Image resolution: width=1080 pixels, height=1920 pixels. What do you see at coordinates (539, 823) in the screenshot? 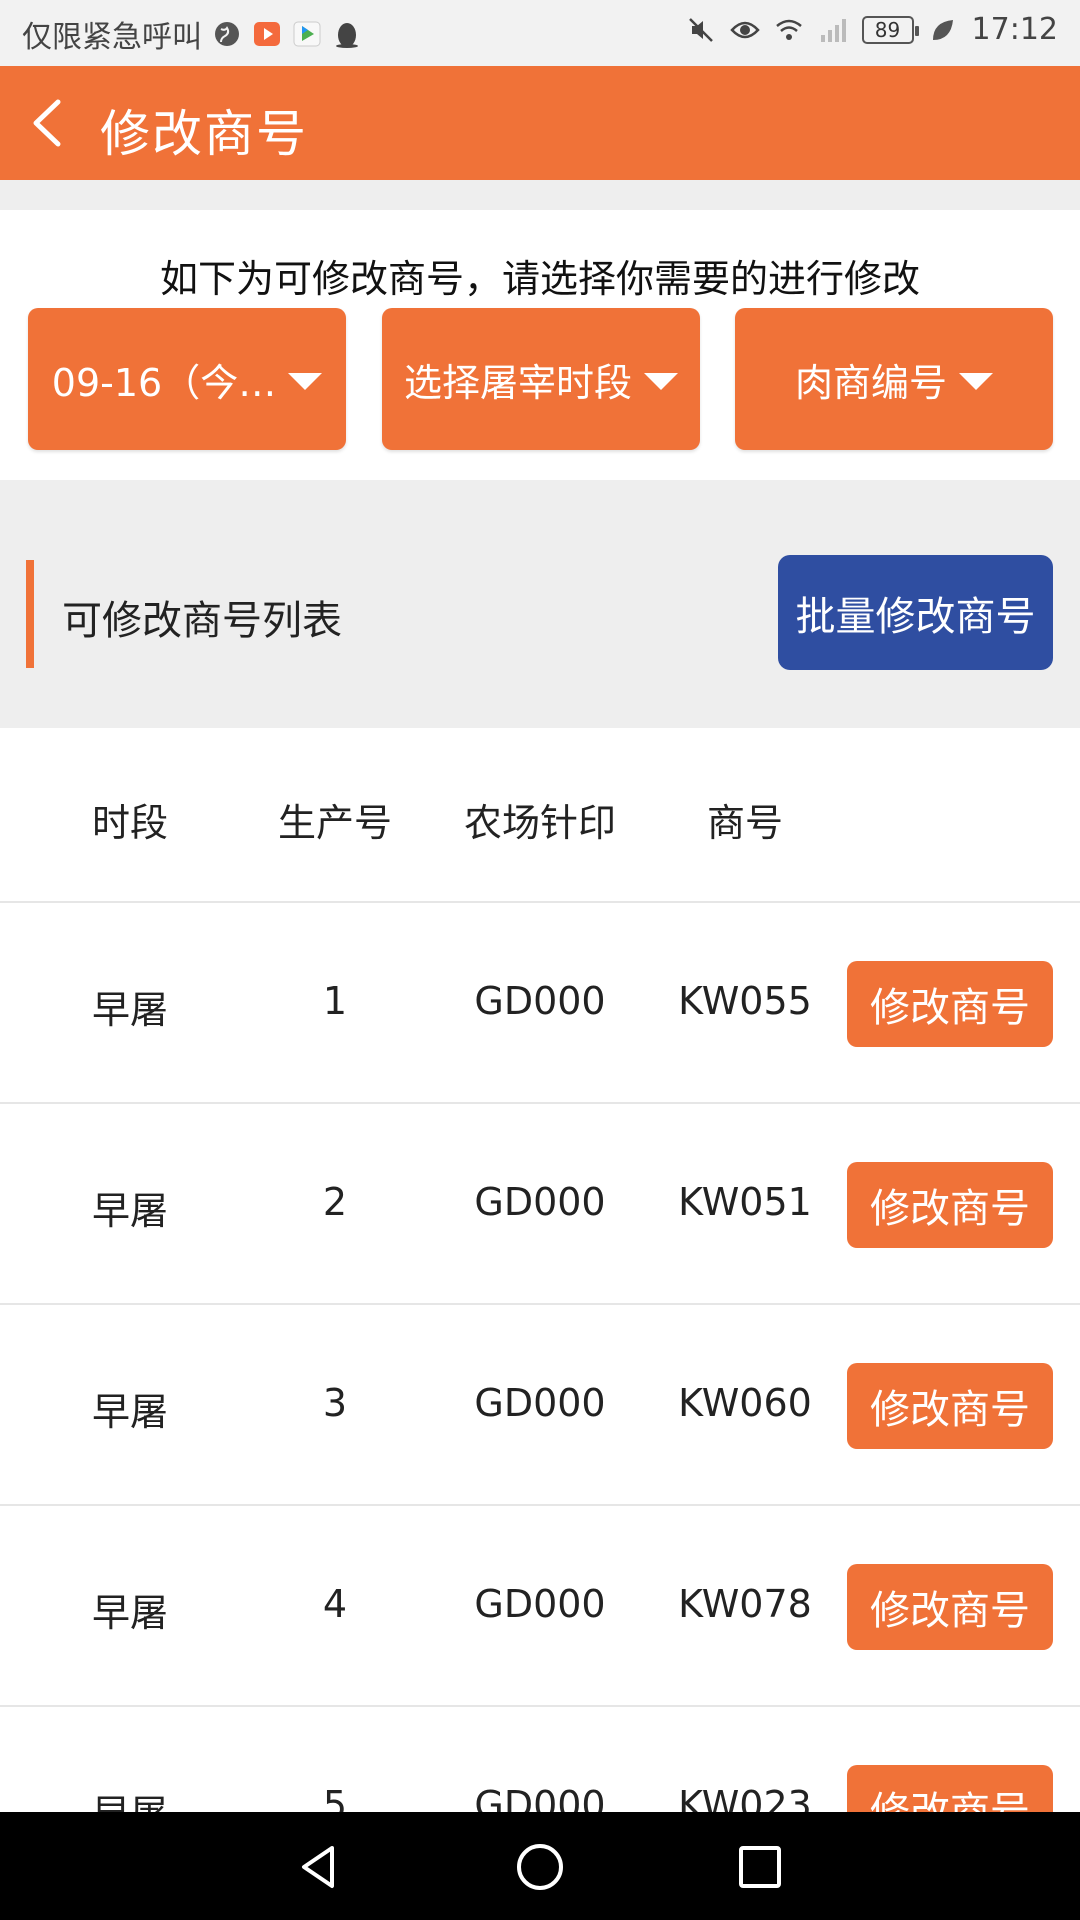
I see `header-farm-stamp: 农场针印` at bounding box center [539, 823].